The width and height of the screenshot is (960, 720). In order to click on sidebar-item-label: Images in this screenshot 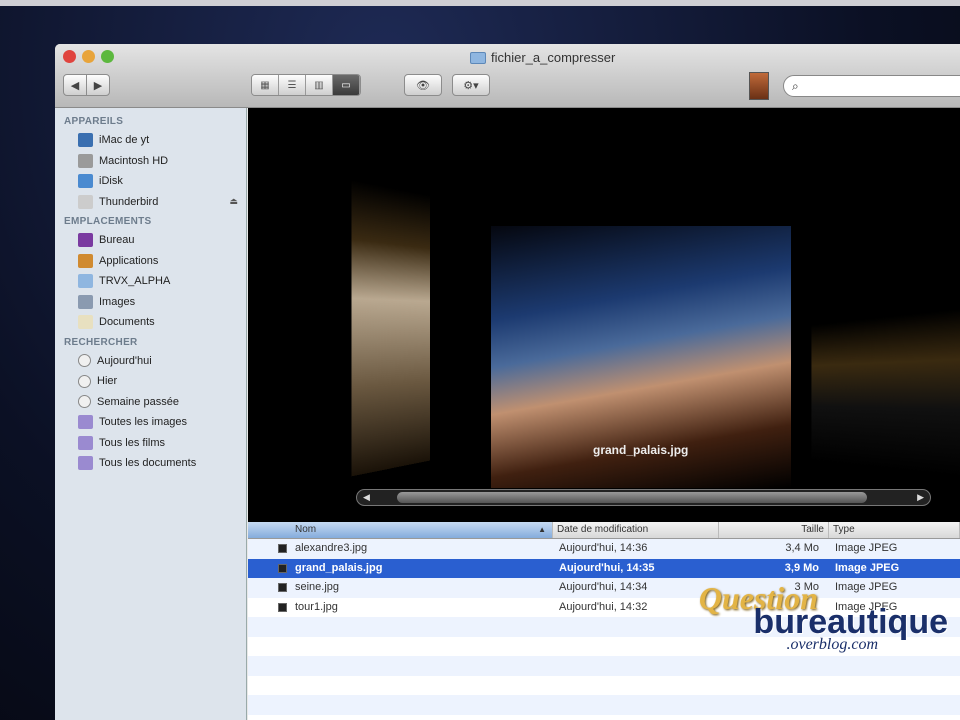, I will do `click(117, 301)`.